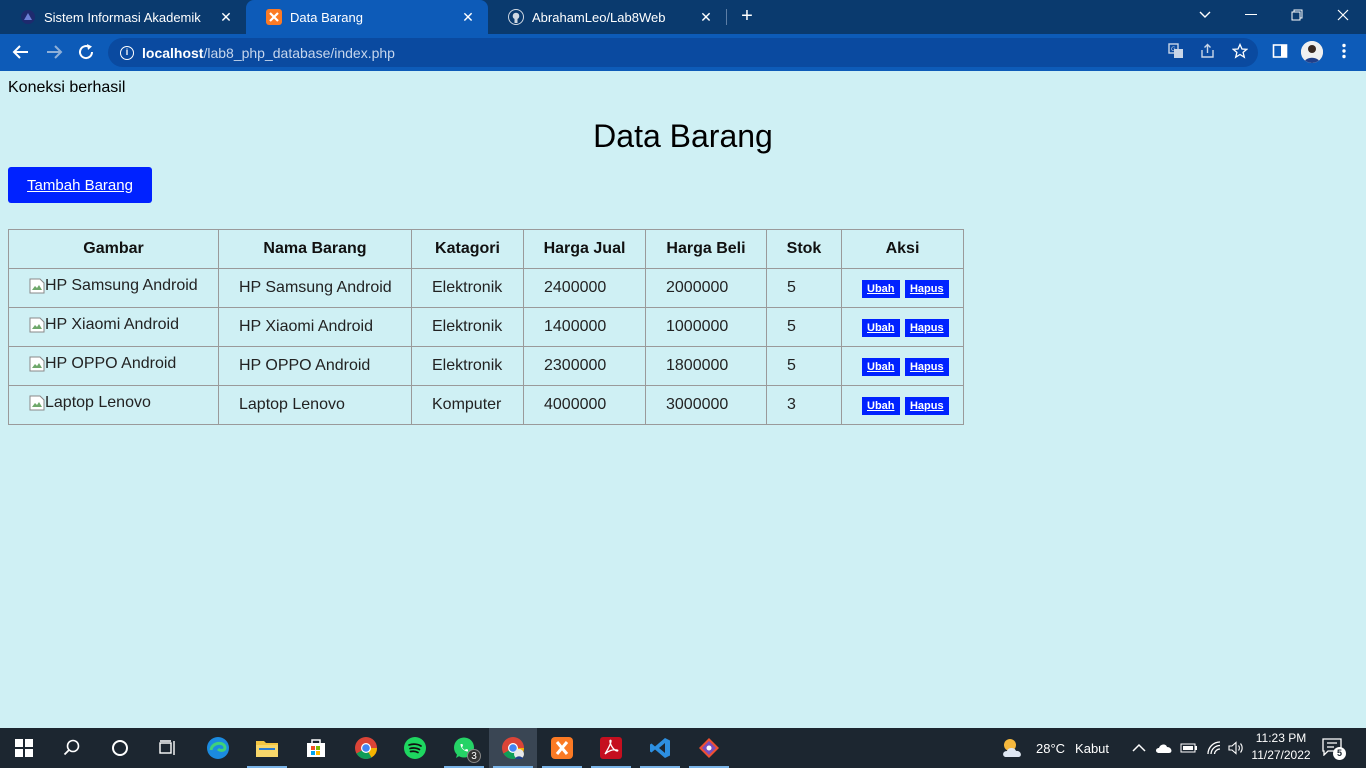 Image resolution: width=1366 pixels, height=768 pixels. I want to click on notification-center-icon: 5, so click(1334, 748).